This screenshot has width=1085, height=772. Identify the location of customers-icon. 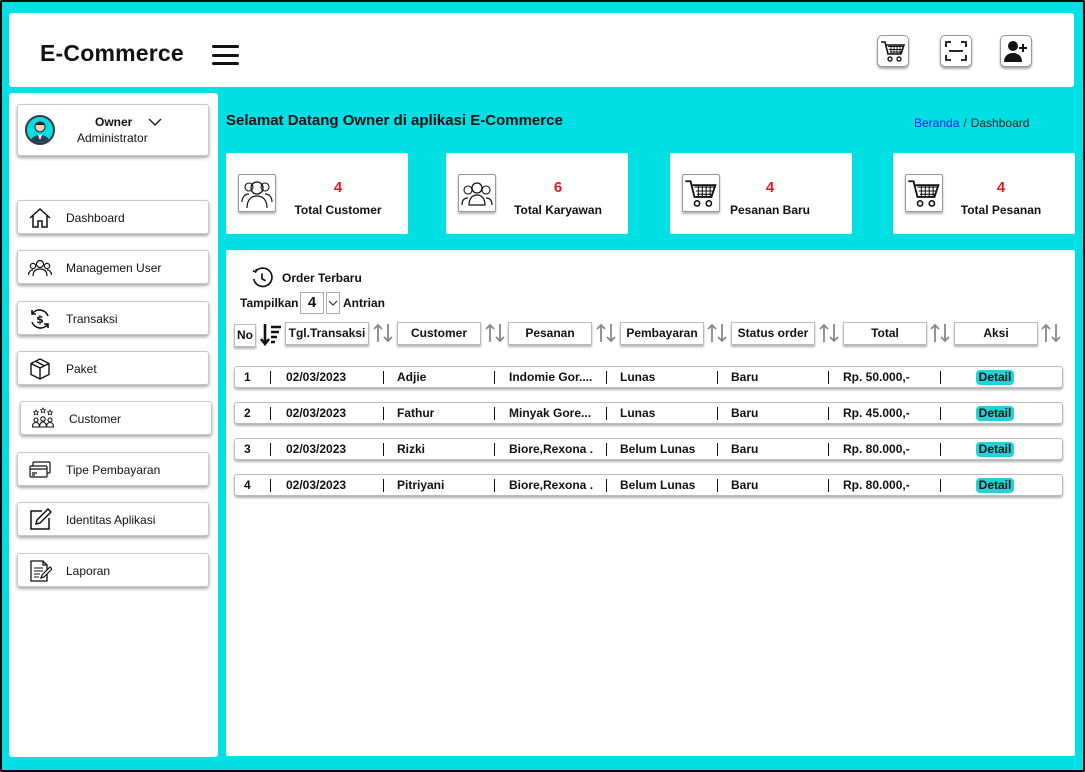
(43, 417).